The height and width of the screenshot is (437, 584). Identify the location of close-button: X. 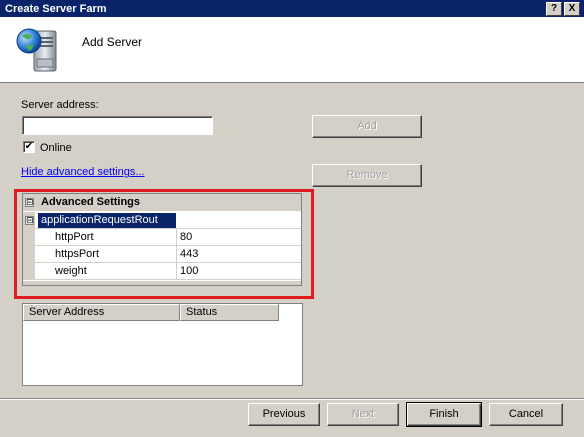
(572, 9).